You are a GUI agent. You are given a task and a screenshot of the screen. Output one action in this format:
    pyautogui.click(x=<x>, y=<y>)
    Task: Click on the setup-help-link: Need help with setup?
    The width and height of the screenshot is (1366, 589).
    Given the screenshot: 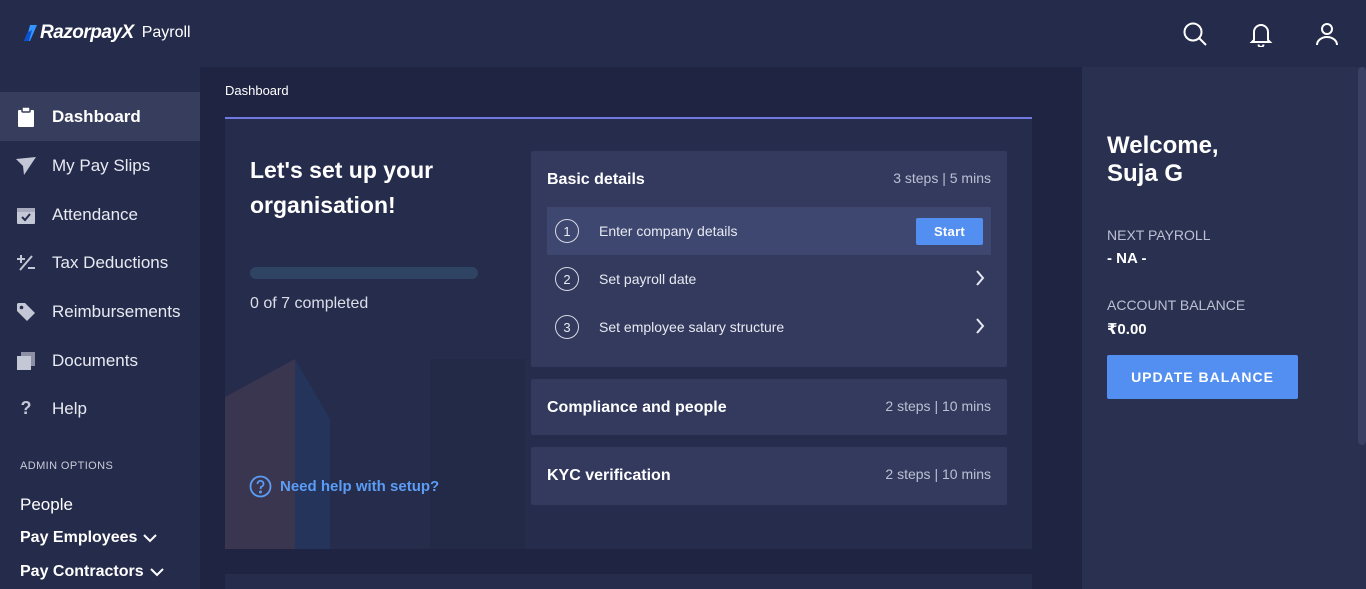 What is the action you would take?
    pyautogui.click(x=344, y=486)
    